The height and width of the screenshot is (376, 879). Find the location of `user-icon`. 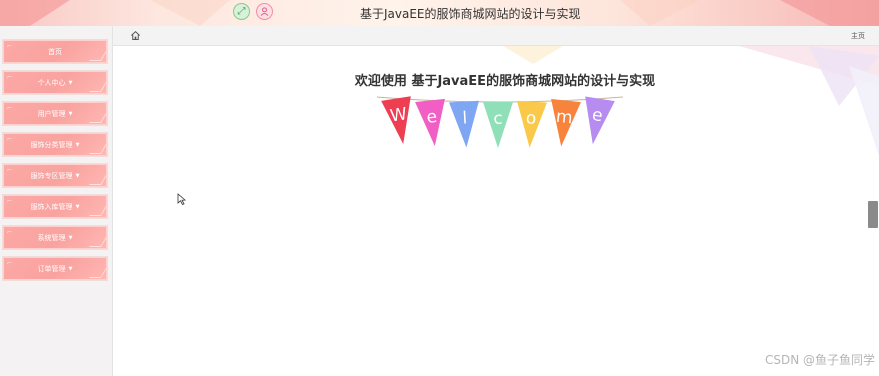

user-icon is located at coordinates (264, 11).